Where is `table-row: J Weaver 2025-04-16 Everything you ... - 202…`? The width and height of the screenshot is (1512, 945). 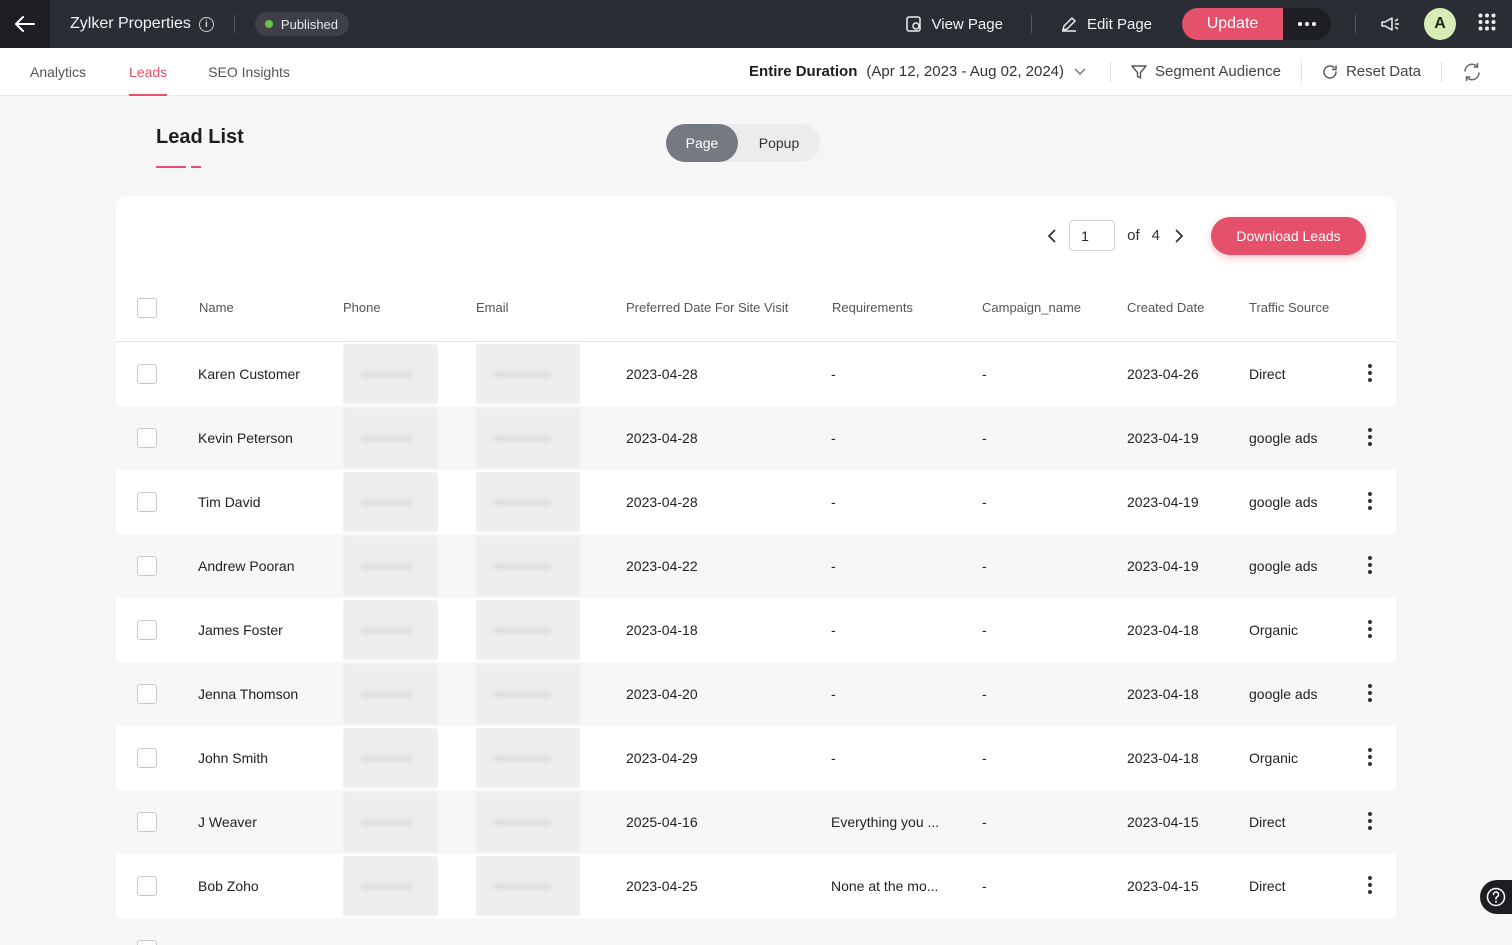
table-row: J Weaver 2025-04-16 Everything you ... - 202… is located at coordinates (756, 822).